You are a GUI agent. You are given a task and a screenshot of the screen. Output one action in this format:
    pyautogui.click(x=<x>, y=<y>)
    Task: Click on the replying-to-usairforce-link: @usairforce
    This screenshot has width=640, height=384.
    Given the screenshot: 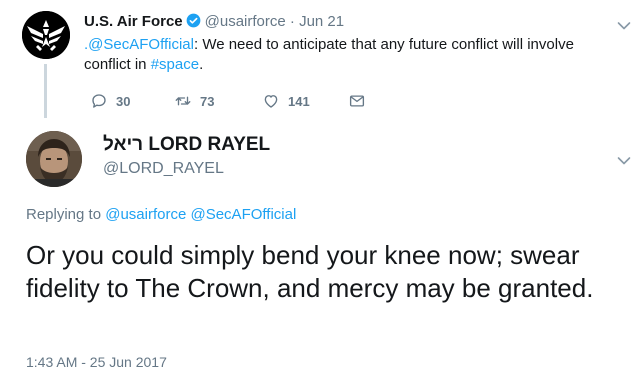 What is the action you would take?
    pyautogui.click(x=145, y=214)
    